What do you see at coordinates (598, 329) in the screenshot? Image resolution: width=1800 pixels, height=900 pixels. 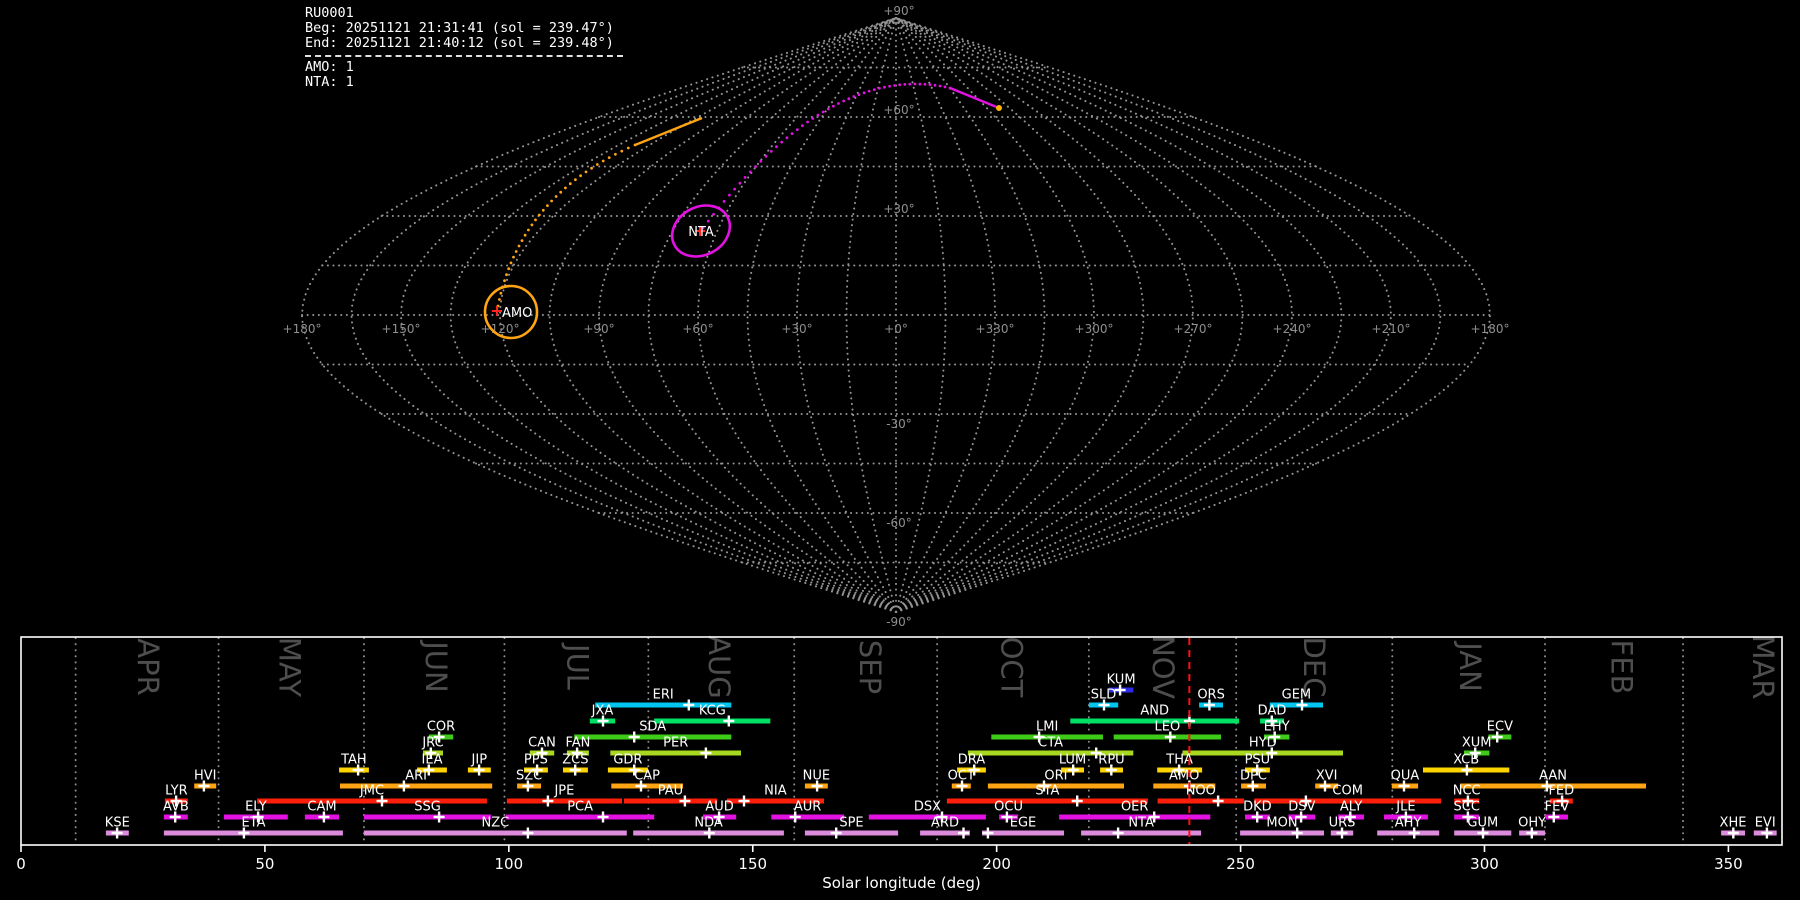 I see `longitude-label: +90°` at bounding box center [598, 329].